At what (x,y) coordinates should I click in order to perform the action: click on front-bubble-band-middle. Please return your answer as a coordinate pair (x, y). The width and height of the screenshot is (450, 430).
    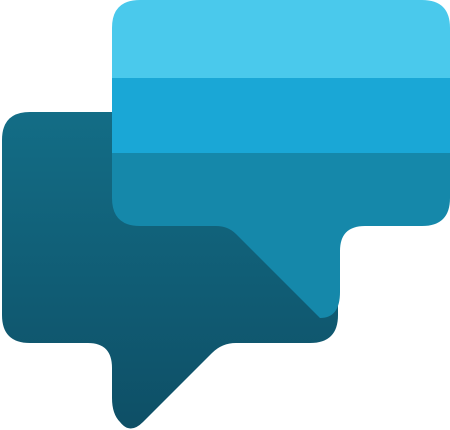
    Looking at the image, I should click on (281, 115).